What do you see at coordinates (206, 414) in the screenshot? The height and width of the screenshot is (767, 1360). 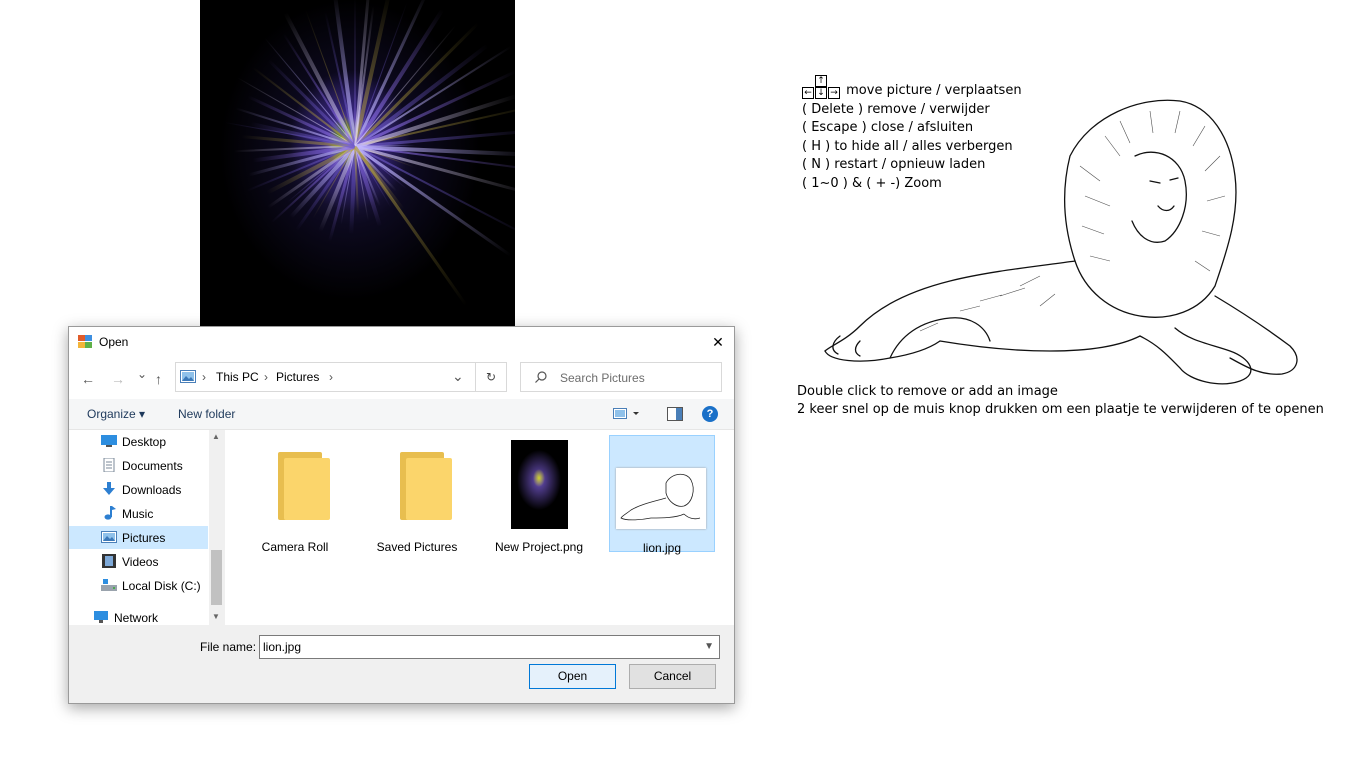 I see `new-folder-button: New folder` at bounding box center [206, 414].